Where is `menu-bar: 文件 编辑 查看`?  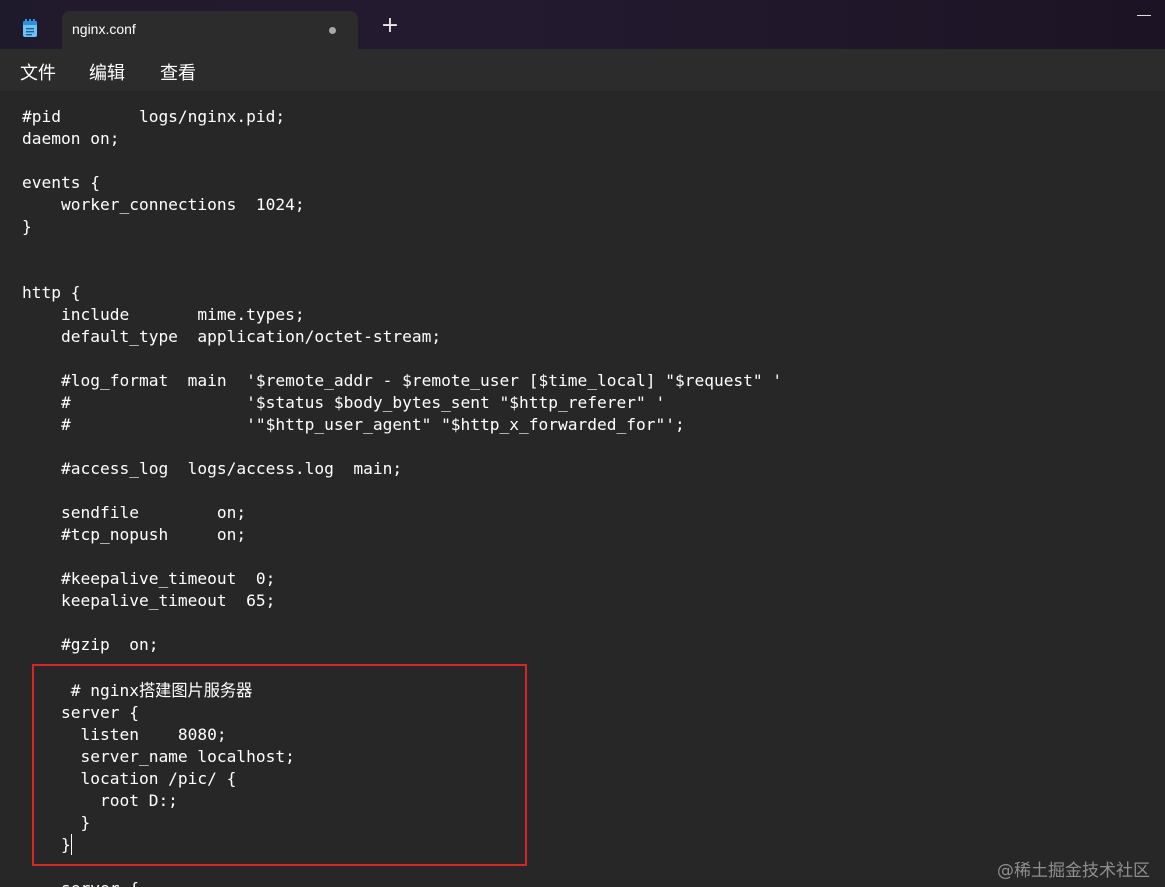
menu-bar: 文件 编辑 查看 is located at coordinates (582, 70).